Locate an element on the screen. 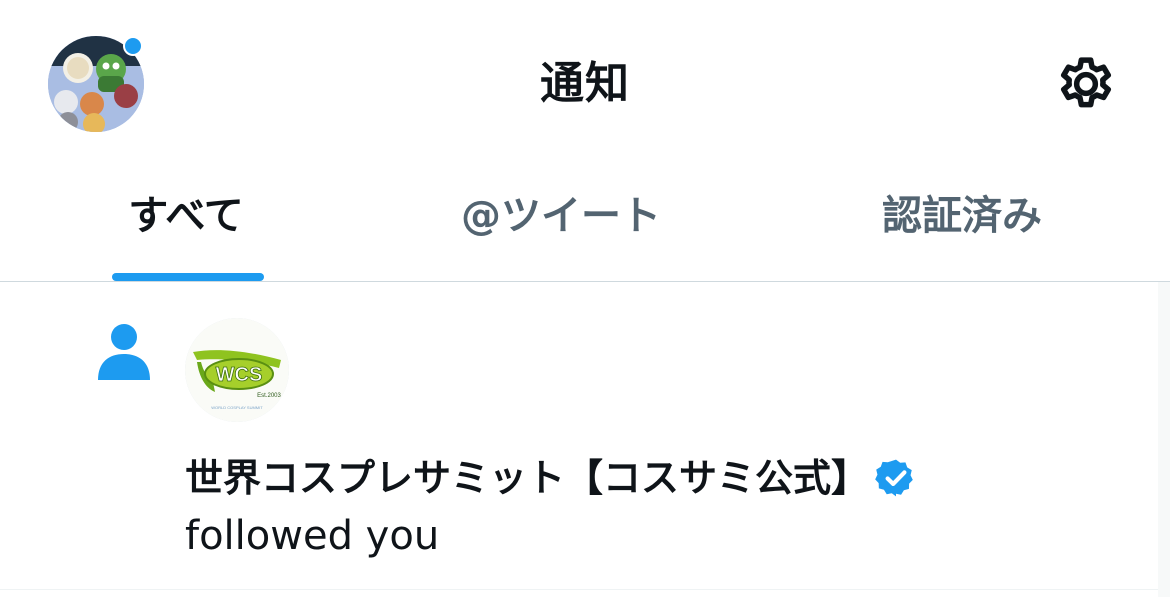 The height and width of the screenshot is (597, 1170). tab-mentions: @ツイート is located at coordinates (561, 220).